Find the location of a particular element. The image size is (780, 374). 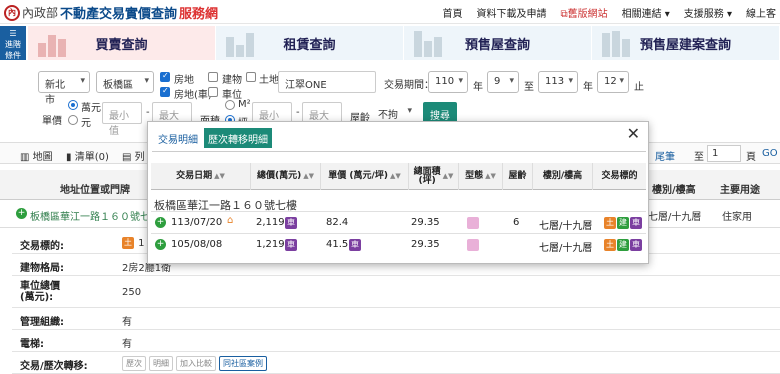

go-button: GO is located at coordinates (770, 153).